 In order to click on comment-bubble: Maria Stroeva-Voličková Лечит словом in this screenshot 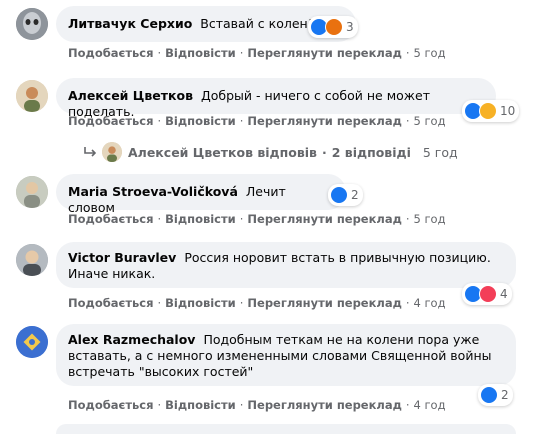, I will do `click(201, 194)`.